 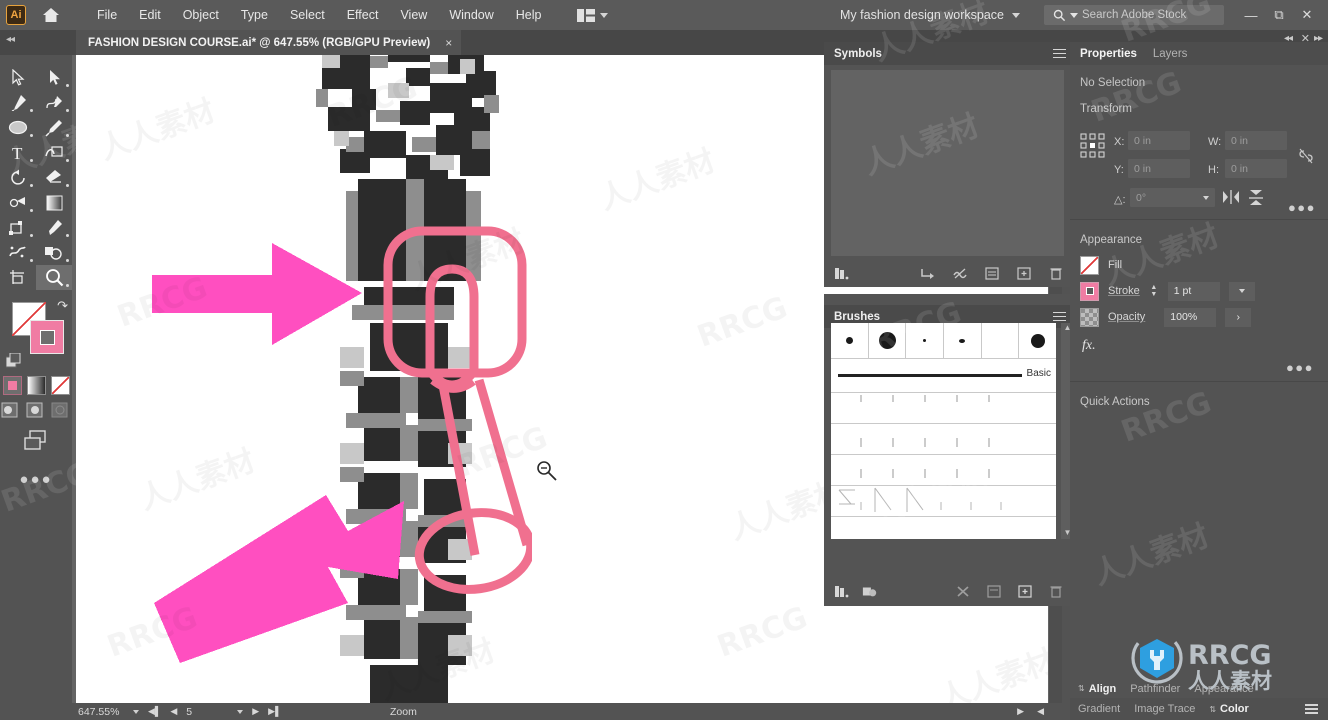 What do you see at coordinates (963, 591) in the screenshot?
I see `remove-brush-stroke-icon` at bounding box center [963, 591].